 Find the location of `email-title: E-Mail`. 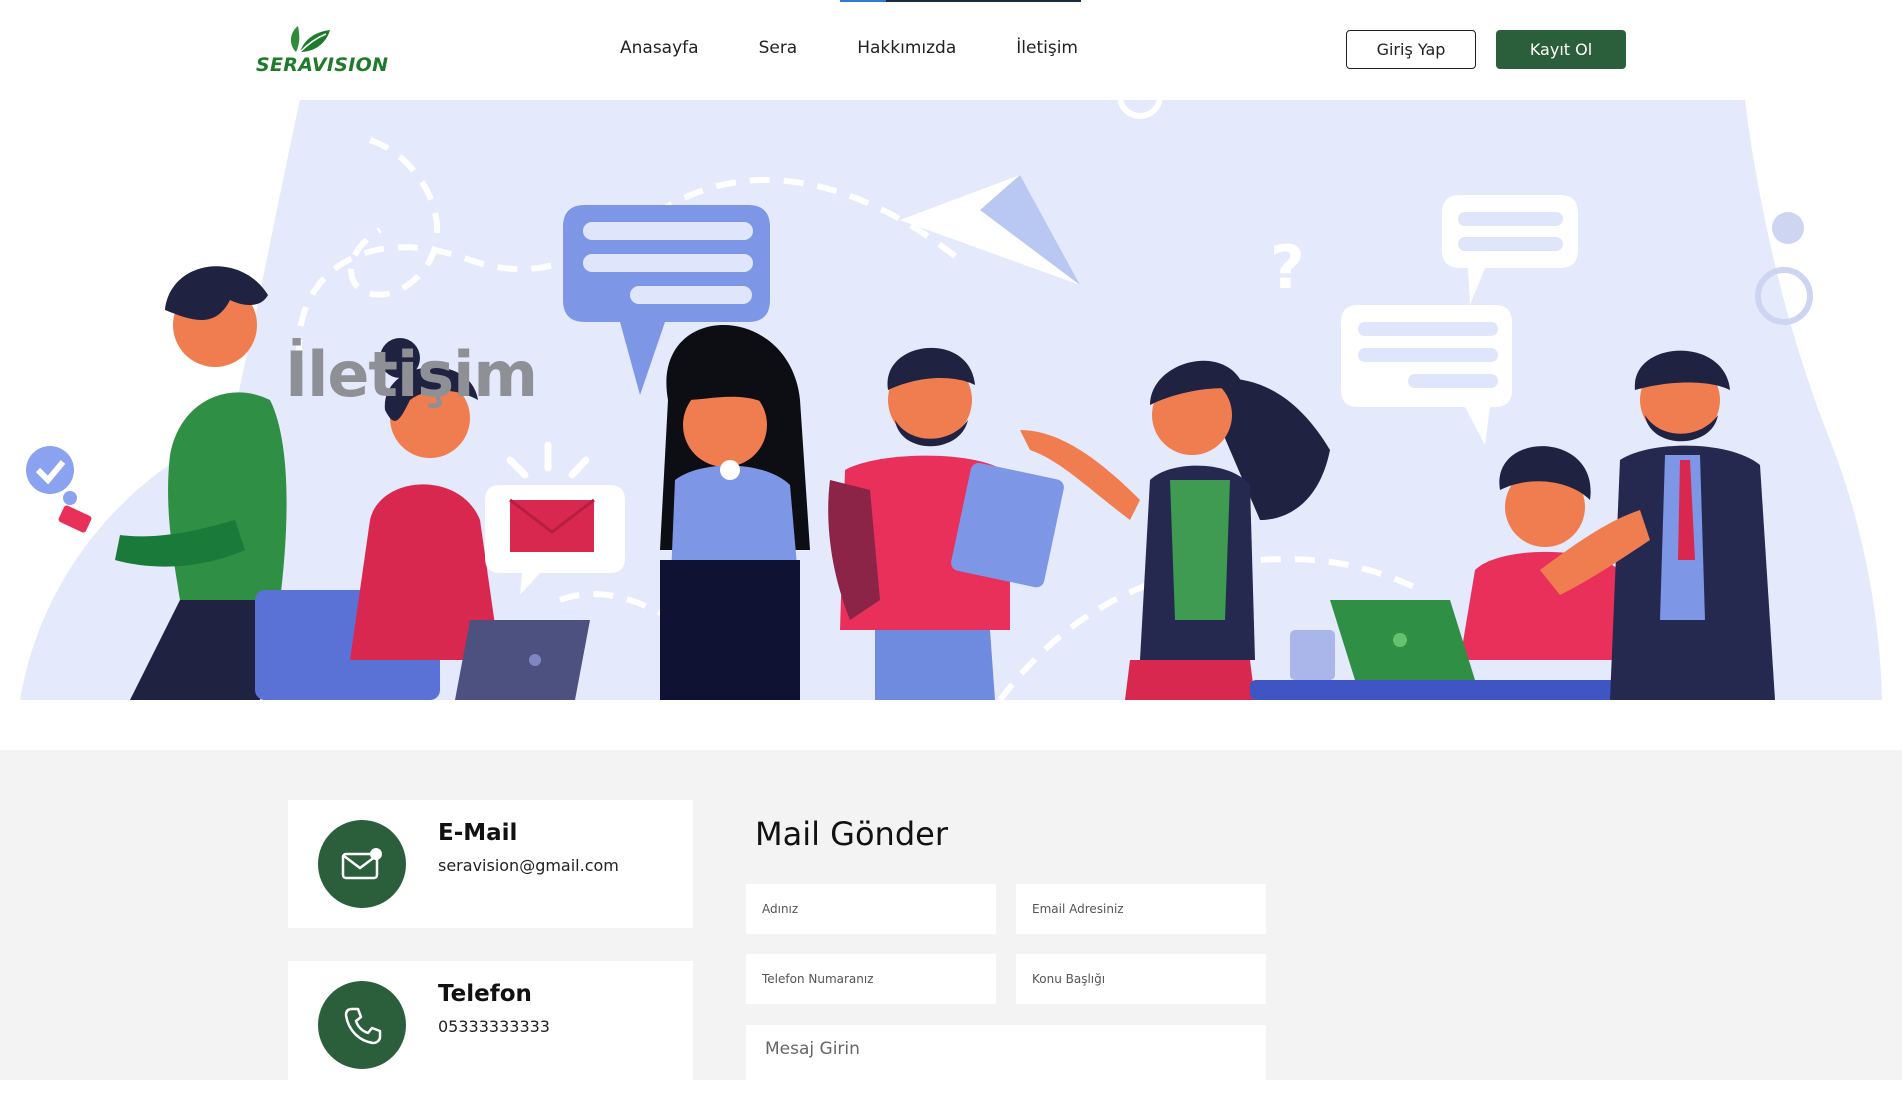

email-title: E-Mail is located at coordinates (478, 833).